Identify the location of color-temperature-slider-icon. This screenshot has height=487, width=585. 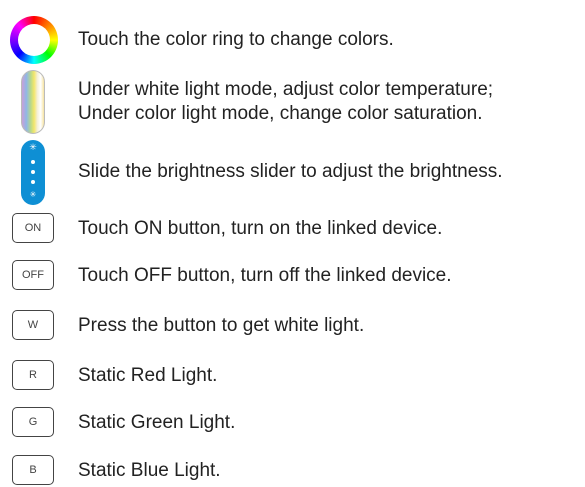
(33, 102).